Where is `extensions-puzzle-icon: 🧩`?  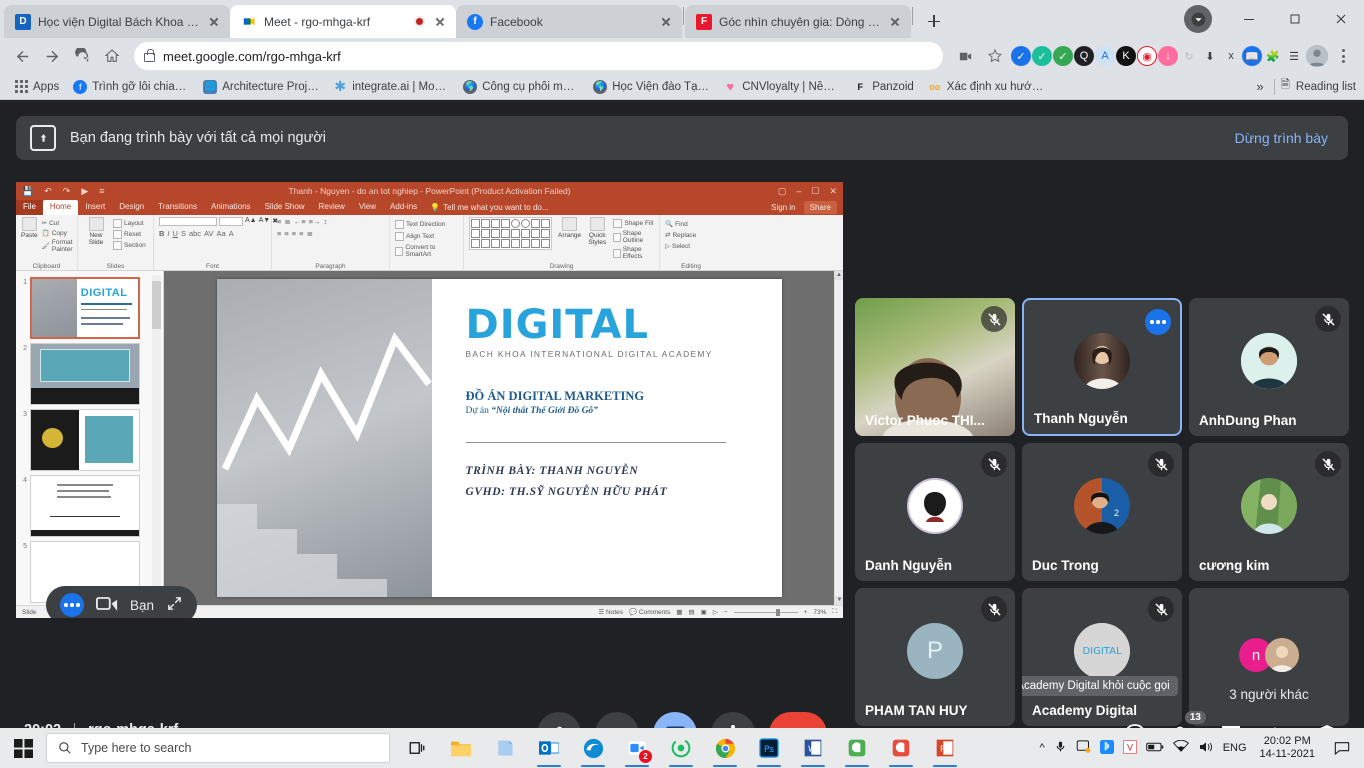 extensions-puzzle-icon: 🧩 is located at coordinates (1273, 56).